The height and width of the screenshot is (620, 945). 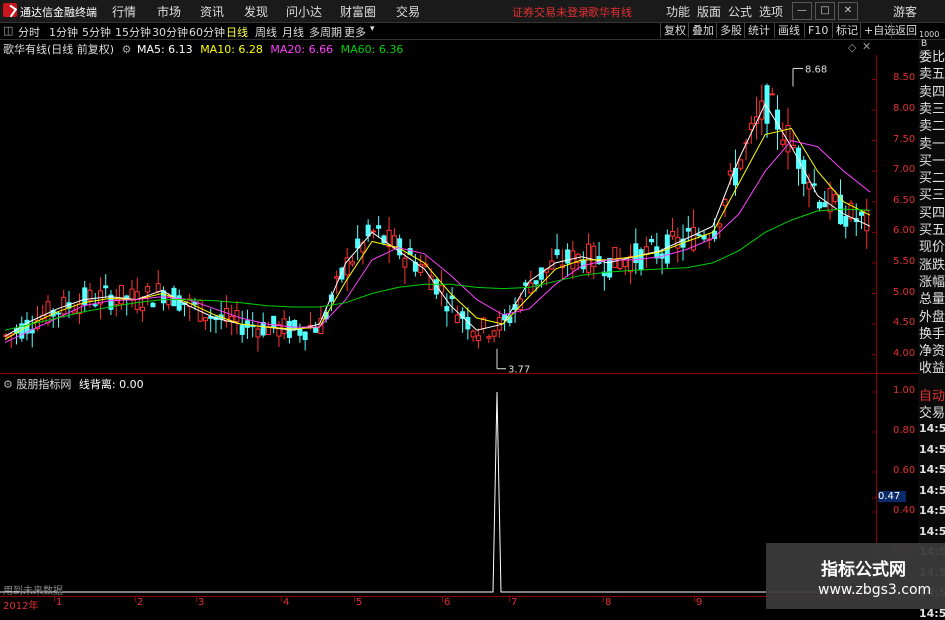 I want to click on quote-field-label: 买三, so click(x=932, y=196).